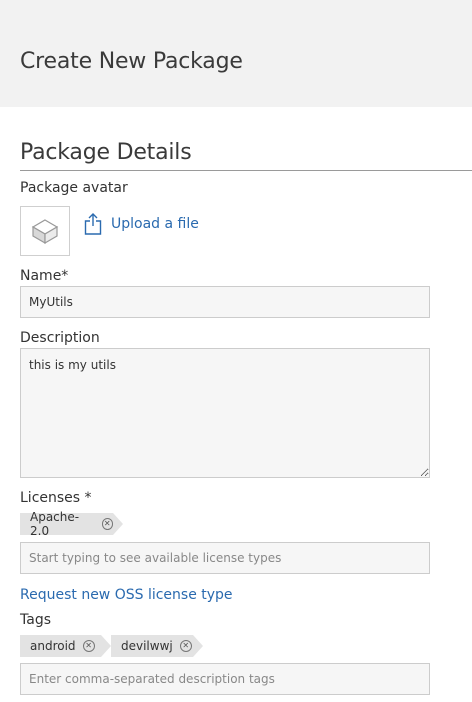 The width and height of the screenshot is (472, 702). What do you see at coordinates (126, 595) in the screenshot?
I see `request-license-link: Request new OSS license type` at bounding box center [126, 595].